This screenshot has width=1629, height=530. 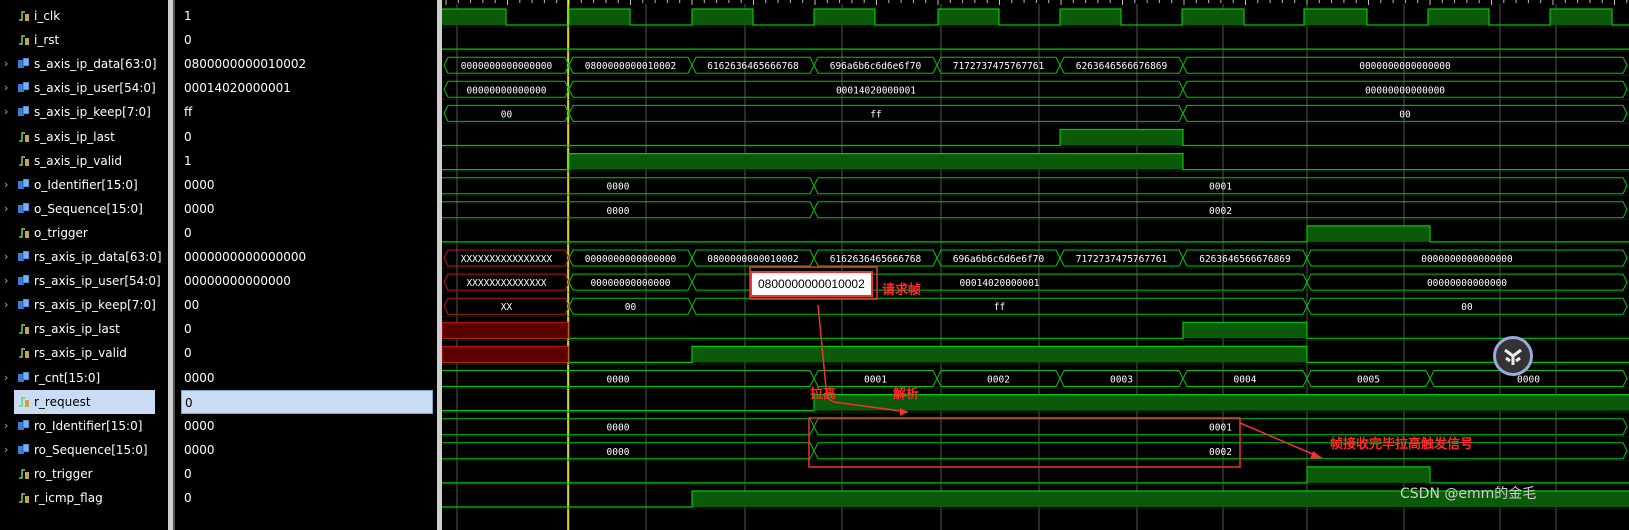 What do you see at coordinates (999, 307) in the screenshot?
I see `bus-value-label: ff` at bounding box center [999, 307].